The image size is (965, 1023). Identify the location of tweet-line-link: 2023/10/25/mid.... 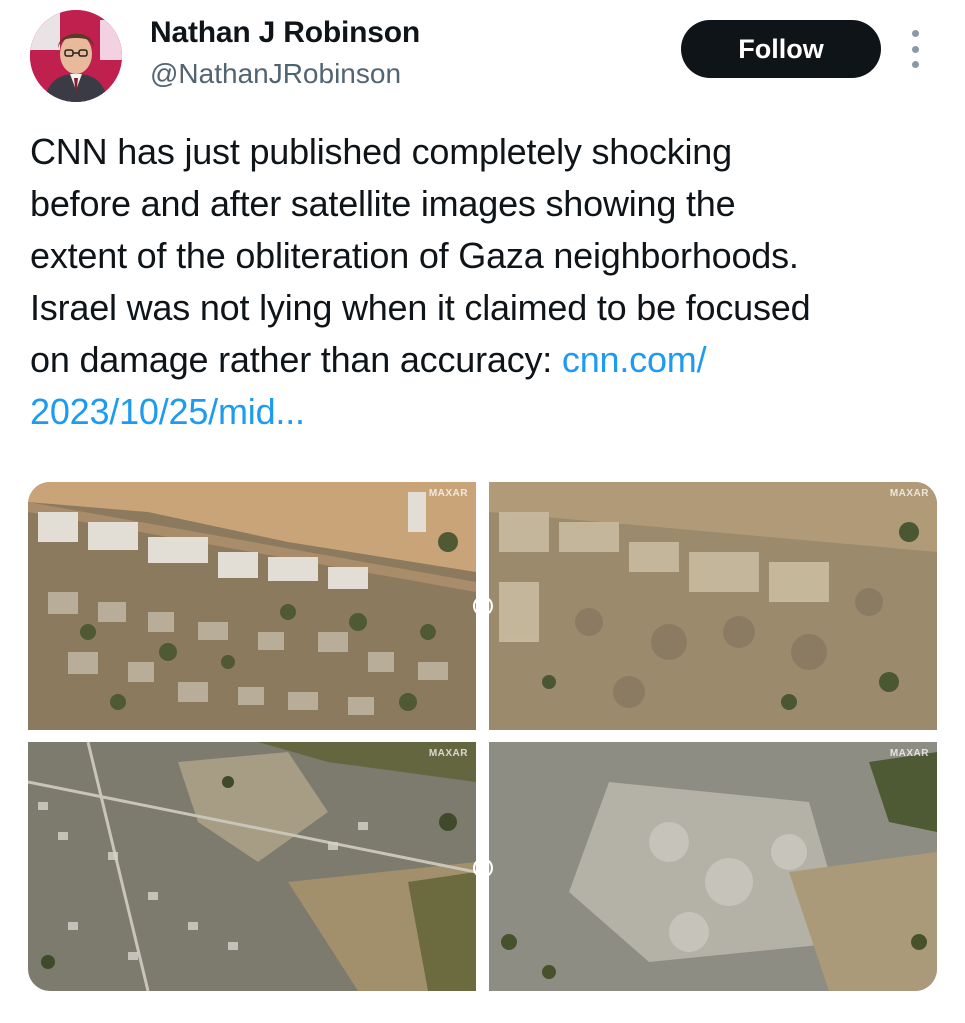
(490, 412).